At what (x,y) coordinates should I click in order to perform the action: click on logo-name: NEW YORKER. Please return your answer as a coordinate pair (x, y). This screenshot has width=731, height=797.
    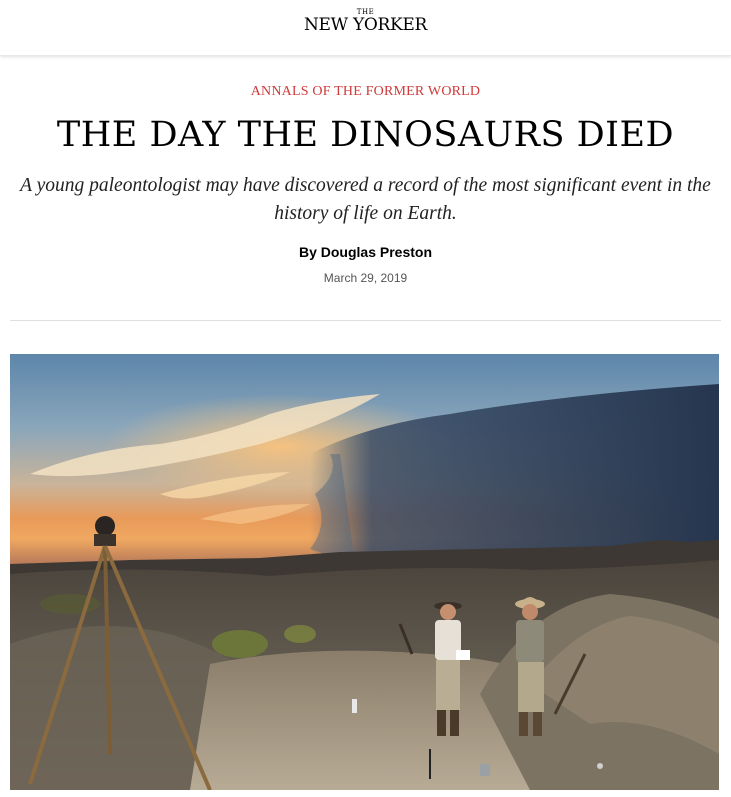
    Looking at the image, I should click on (365, 25).